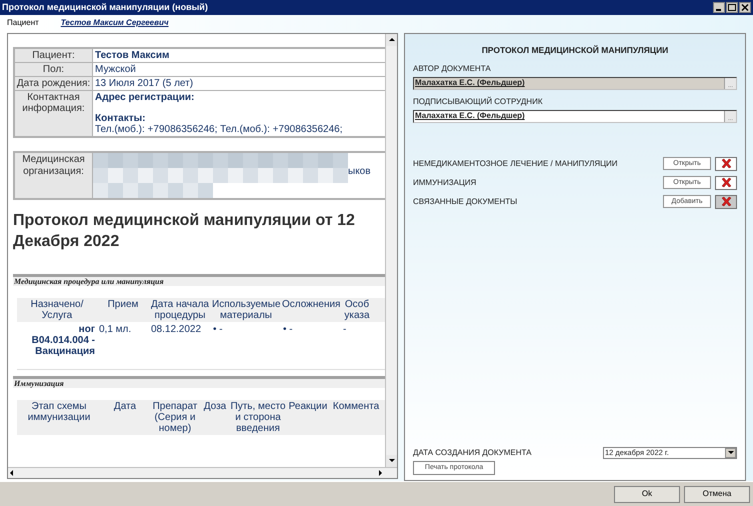 The image size is (753, 506). Describe the element at coordinates (12, 473) in the screenshot. I see `scroll-left-icon` at that location.